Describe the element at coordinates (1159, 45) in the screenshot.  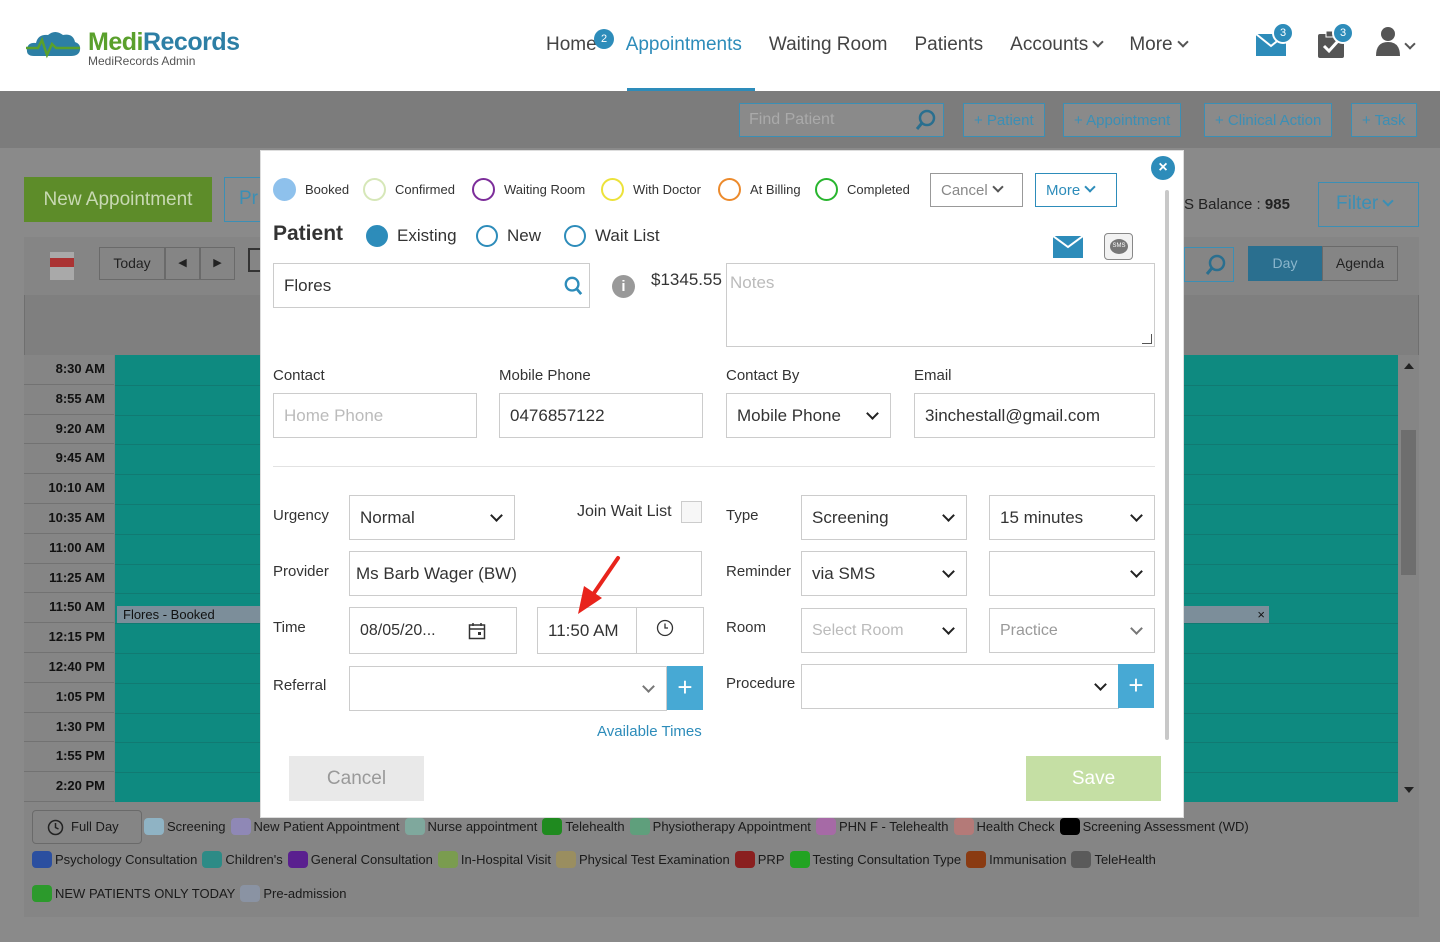
I see `nav-more: More` at that location.